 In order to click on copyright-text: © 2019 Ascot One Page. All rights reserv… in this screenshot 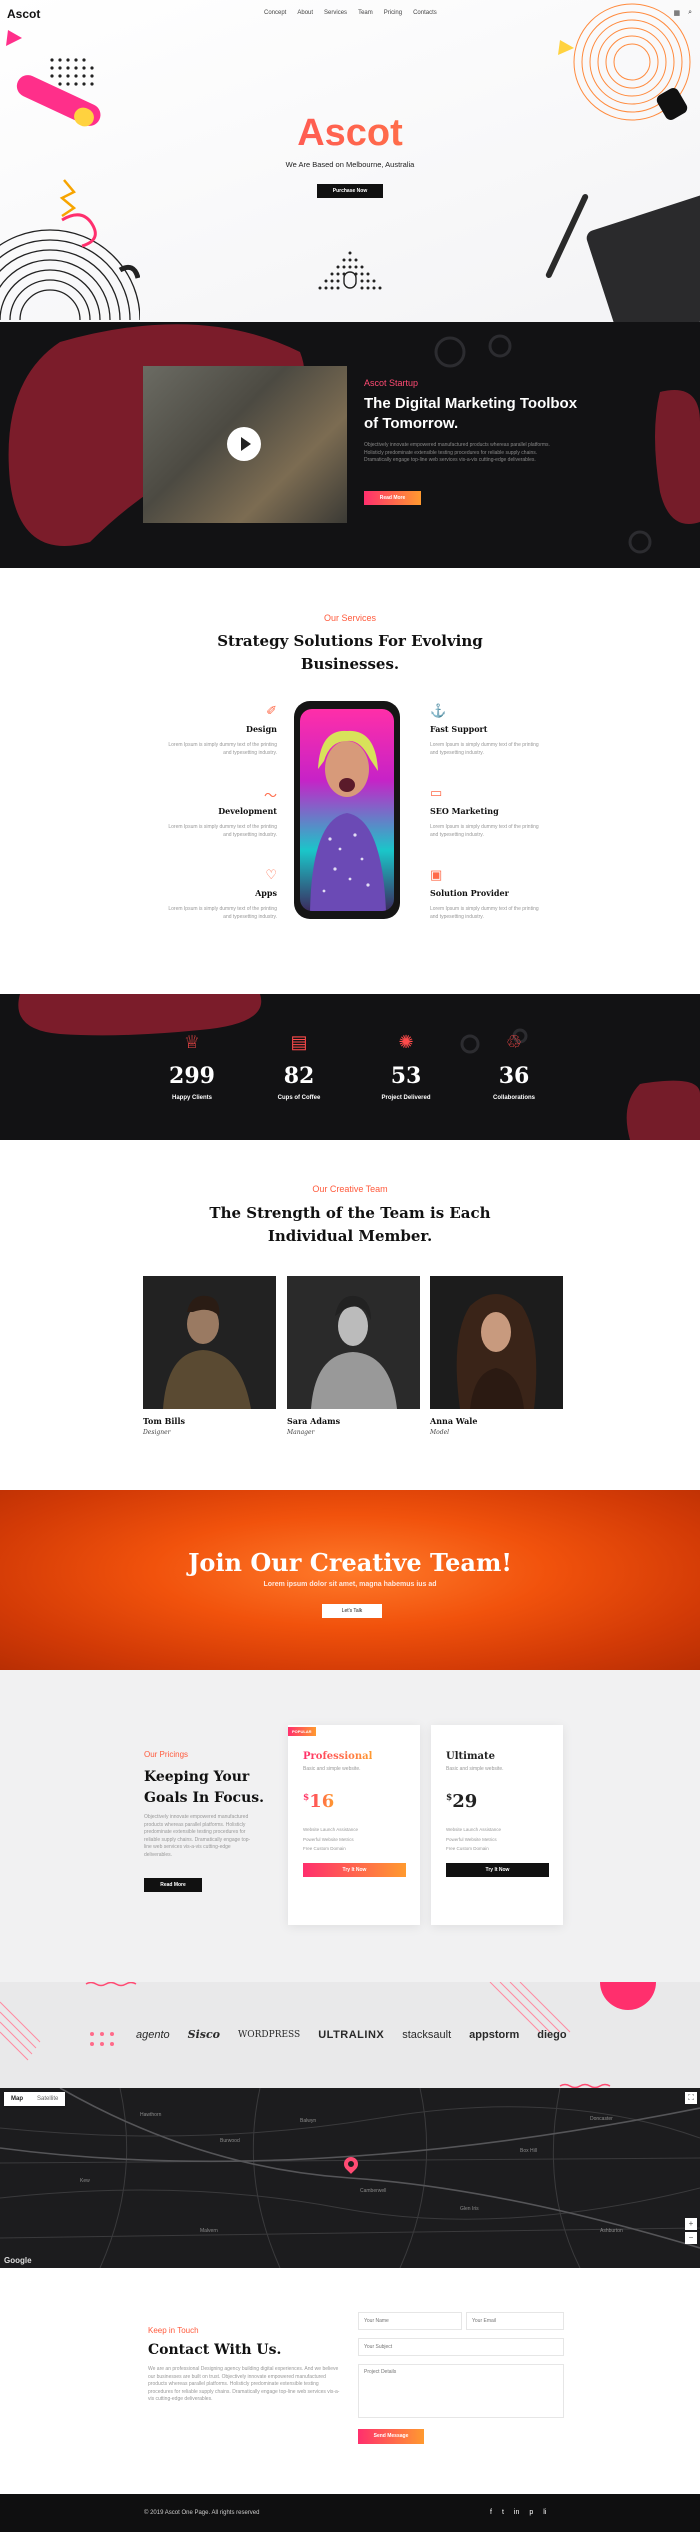, I will do `click(202, 2513)`.